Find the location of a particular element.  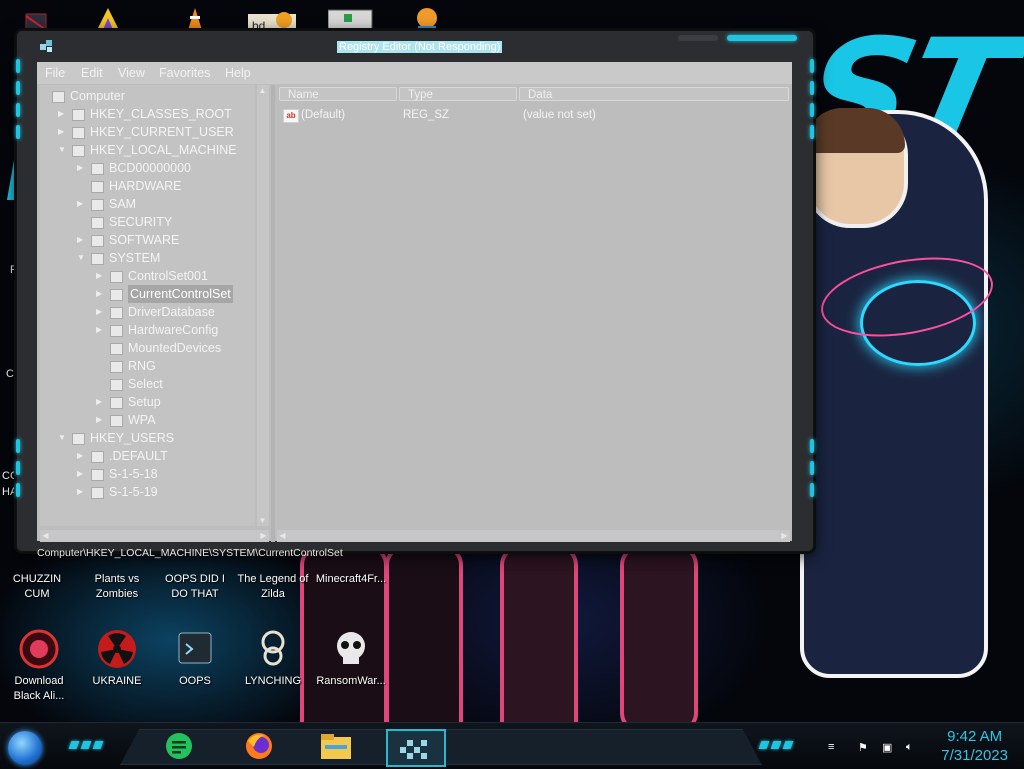

registry-editor-taskbar-button is located at coordinates (416, 748).